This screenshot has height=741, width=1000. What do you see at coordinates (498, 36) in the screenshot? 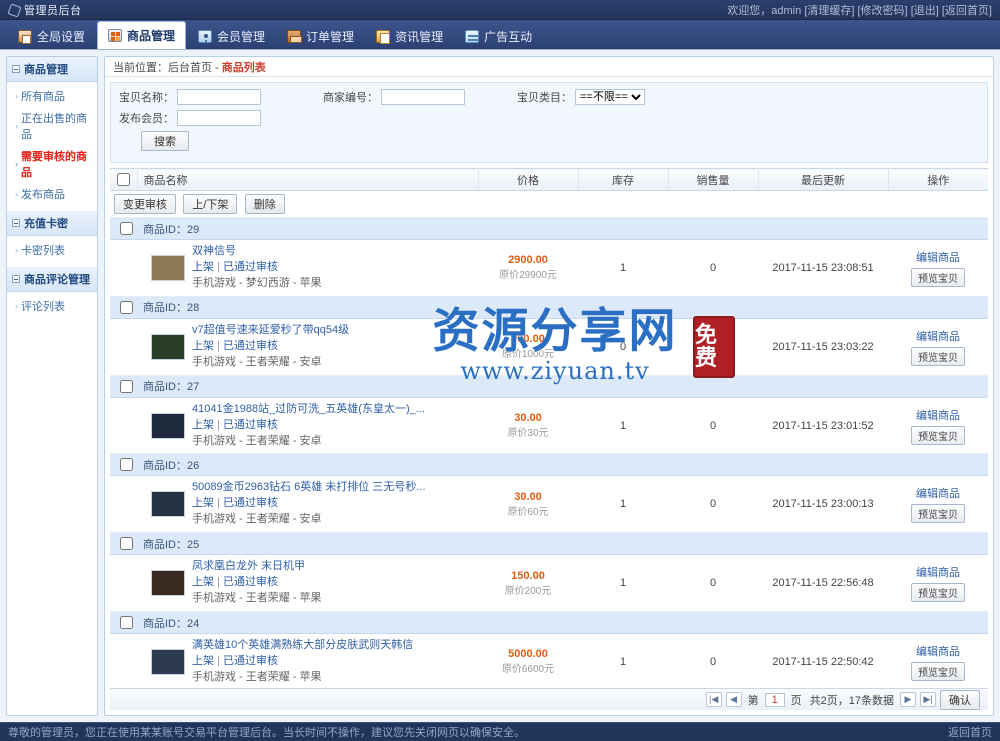
I see `tab-ad-interaction: 广告互动` at bounding box center [498, 36].